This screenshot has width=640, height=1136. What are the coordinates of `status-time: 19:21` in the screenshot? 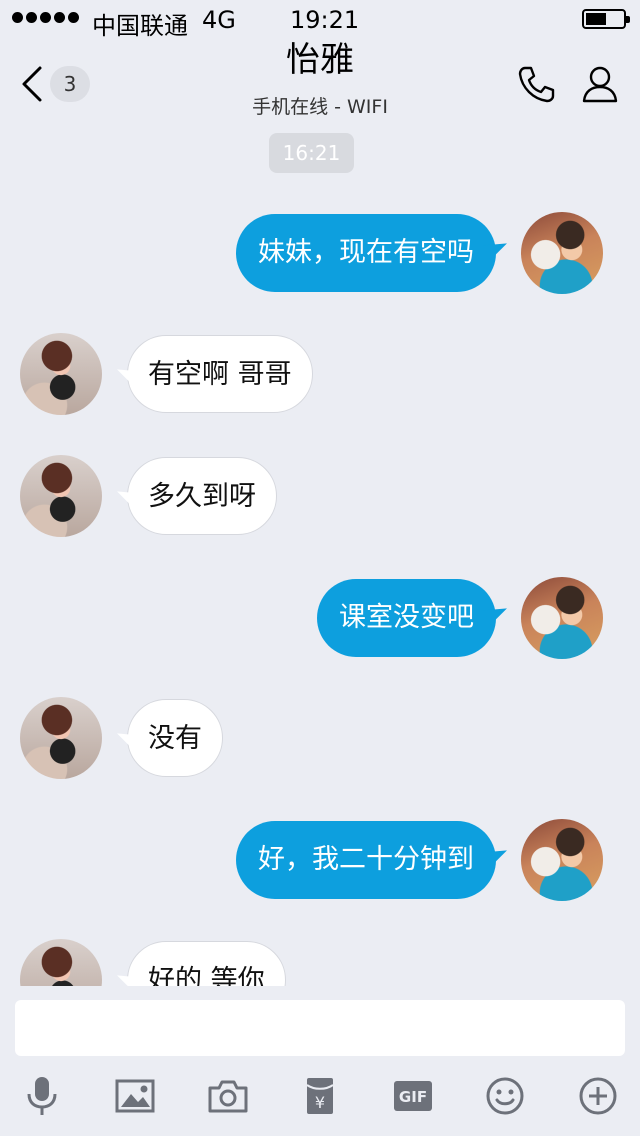 It's located at (325, 20).